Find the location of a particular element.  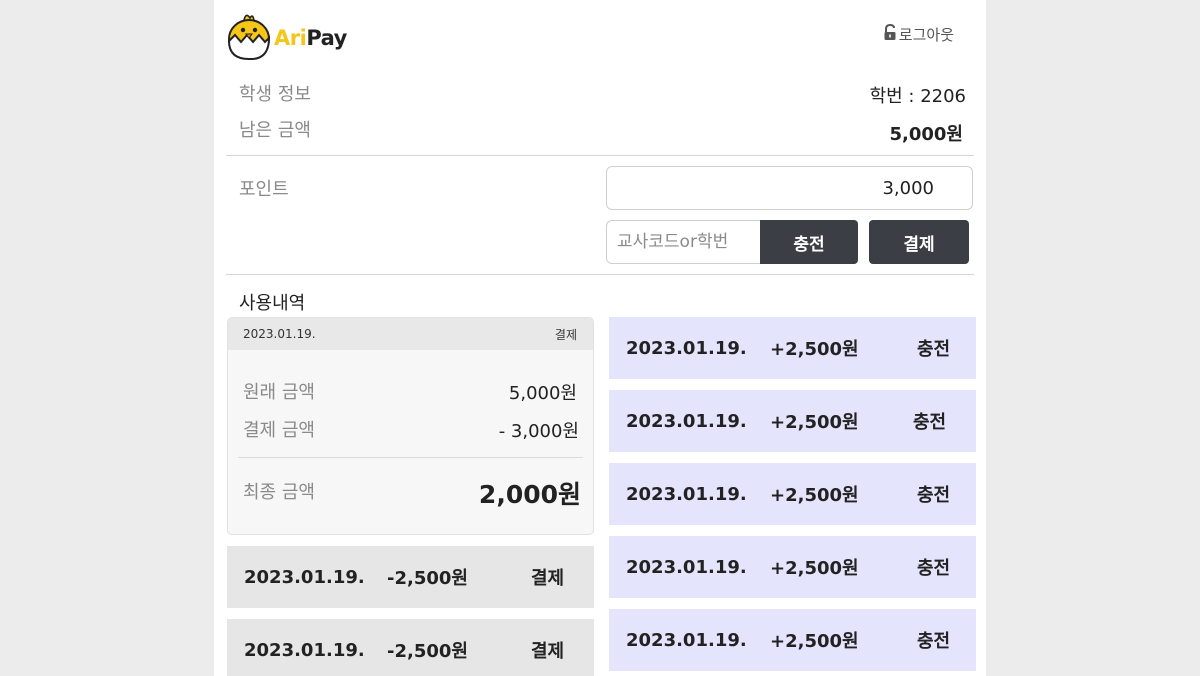

original-amount-value: 5,000원 is located at coordinates (542, 393).